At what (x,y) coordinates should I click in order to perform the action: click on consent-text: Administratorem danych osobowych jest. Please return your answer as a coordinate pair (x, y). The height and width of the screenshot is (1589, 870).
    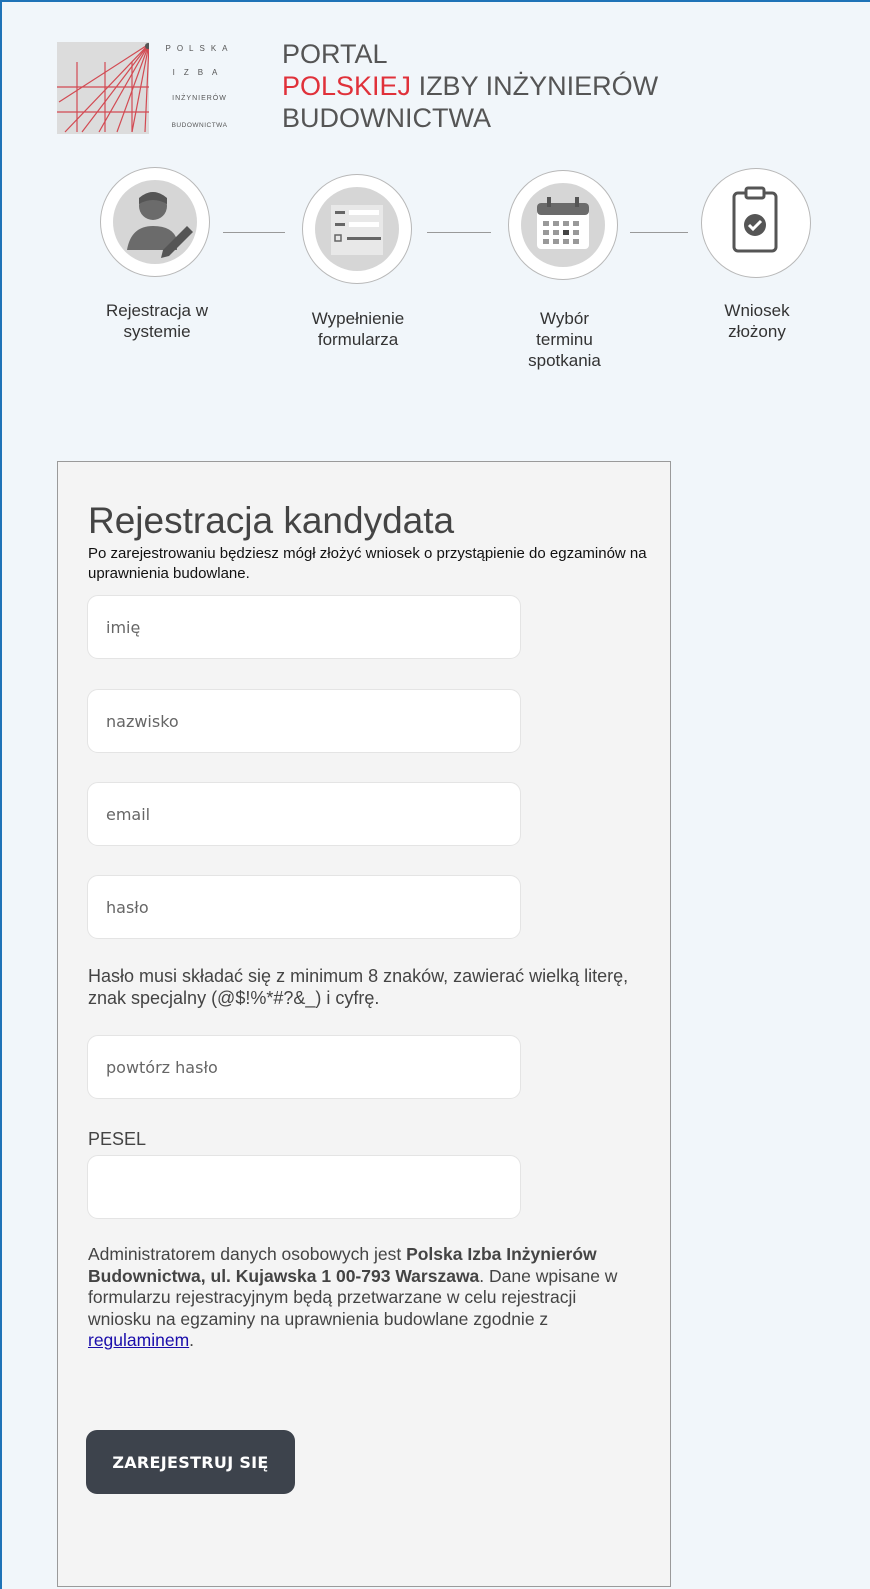
    Looking at the image, I should click on (247, 1254).